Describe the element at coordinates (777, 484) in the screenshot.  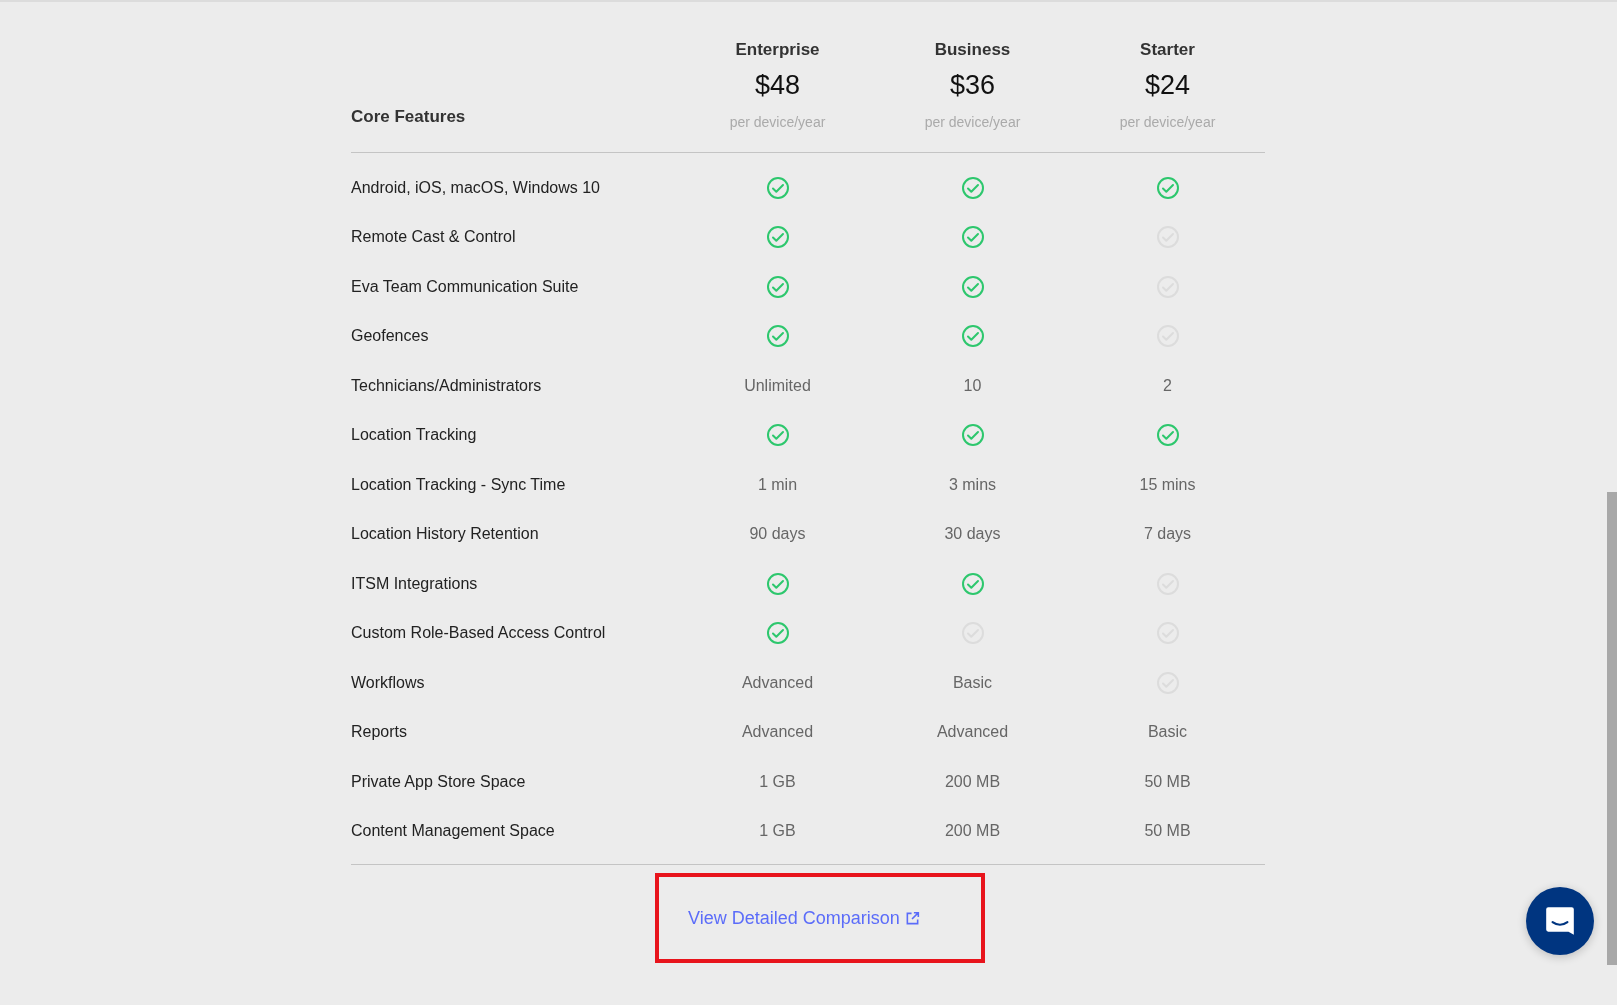
I see `plan-value: 1 min` at that location.